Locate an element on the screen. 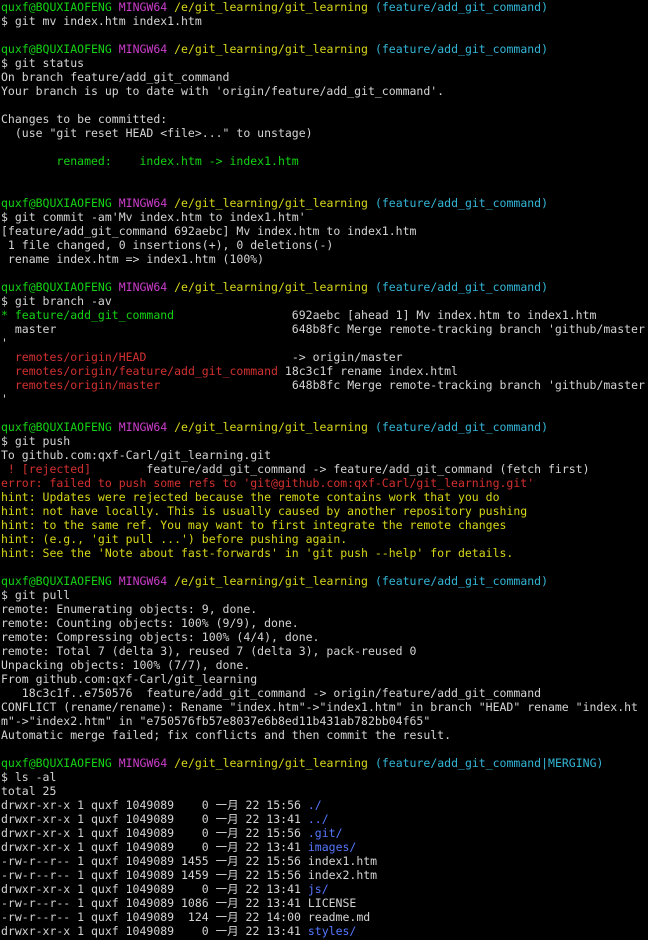 This screenshot has width=648, height=940. output-text: $ git push is located at coordinates (36, 441).